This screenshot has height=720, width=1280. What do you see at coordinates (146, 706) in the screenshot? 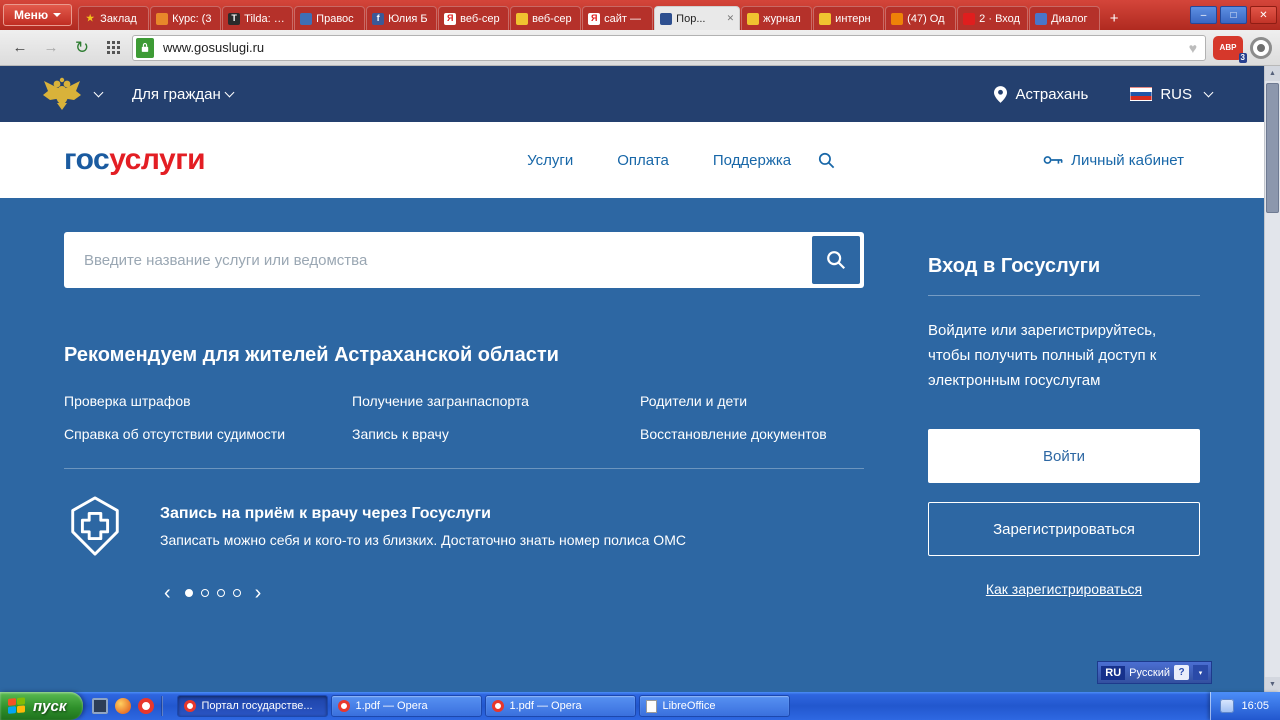
I see `opera-quicklaunch-icon` at bounding box center [146, 706].